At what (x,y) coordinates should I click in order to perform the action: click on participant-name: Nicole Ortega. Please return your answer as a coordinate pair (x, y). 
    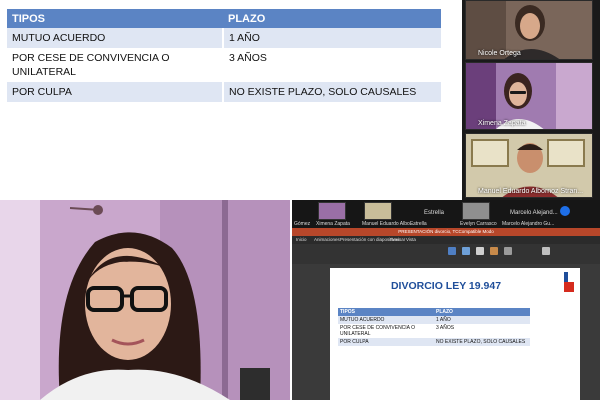
    Looking at the image, I should click on (499, 53).